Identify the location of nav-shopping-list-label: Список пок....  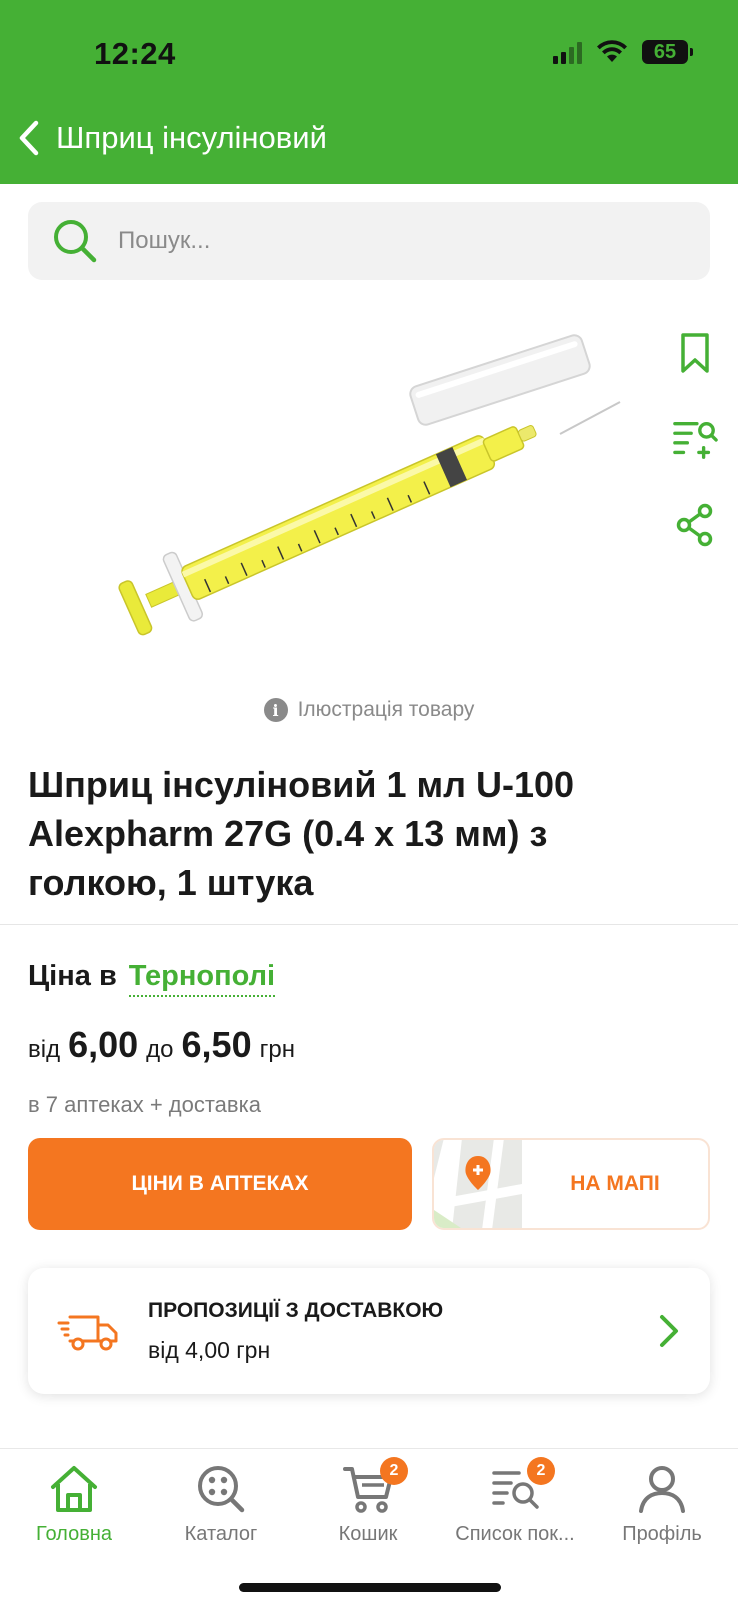
(515, 1534).